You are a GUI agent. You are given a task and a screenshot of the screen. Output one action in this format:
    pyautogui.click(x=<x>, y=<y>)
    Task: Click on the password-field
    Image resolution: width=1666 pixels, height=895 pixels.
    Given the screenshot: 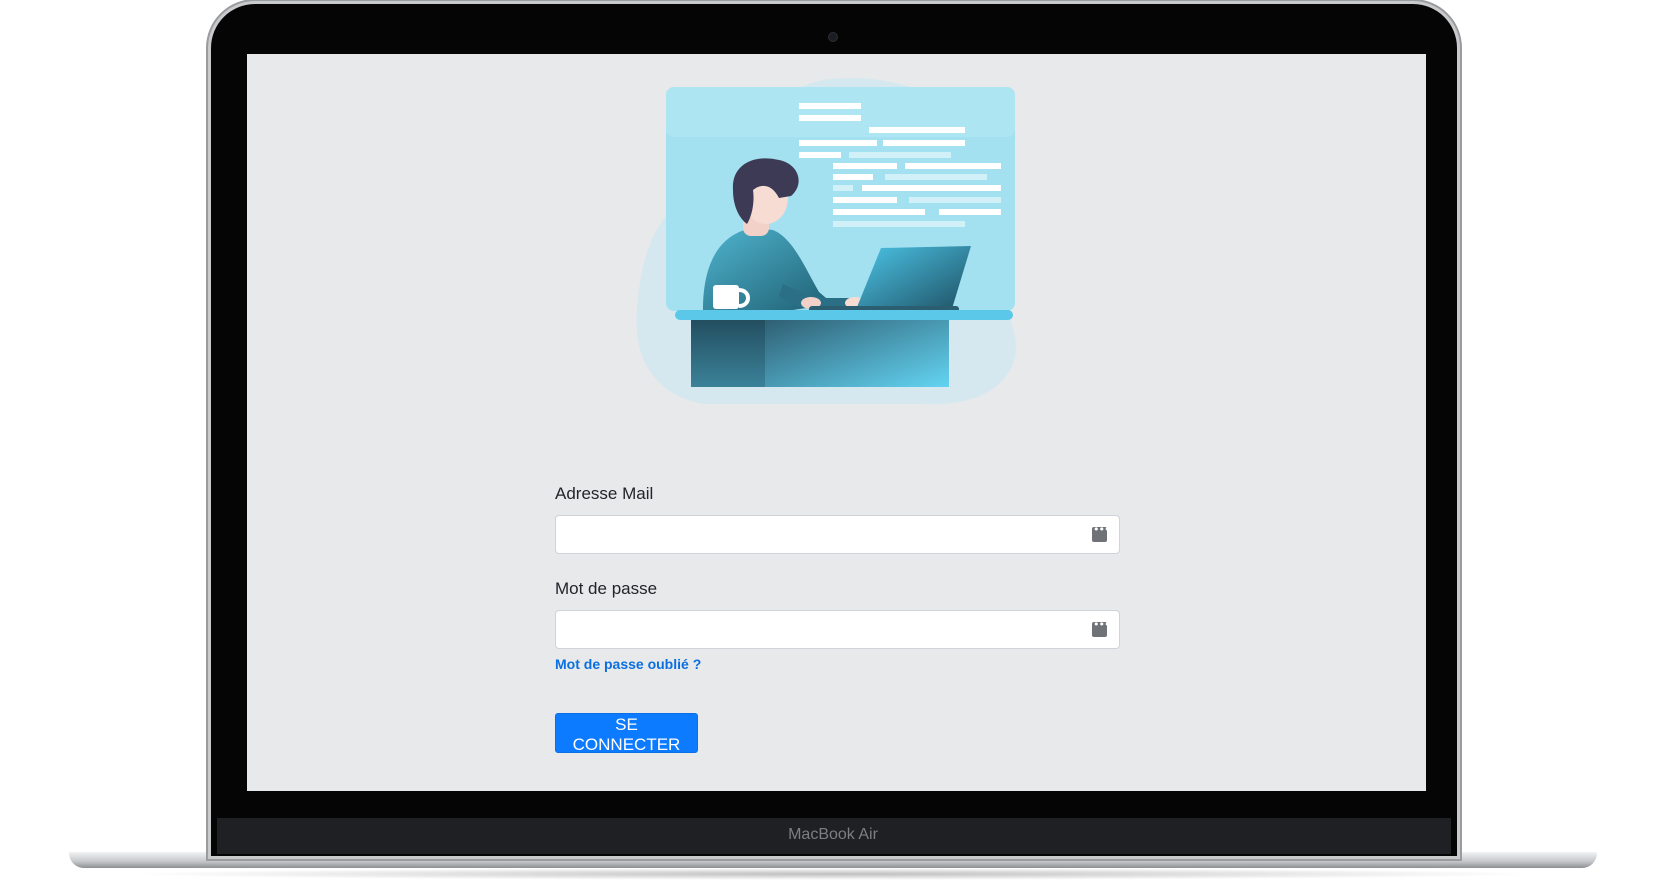 What is the action you would take?
    pyautogui.click(x=837, y=629)
    